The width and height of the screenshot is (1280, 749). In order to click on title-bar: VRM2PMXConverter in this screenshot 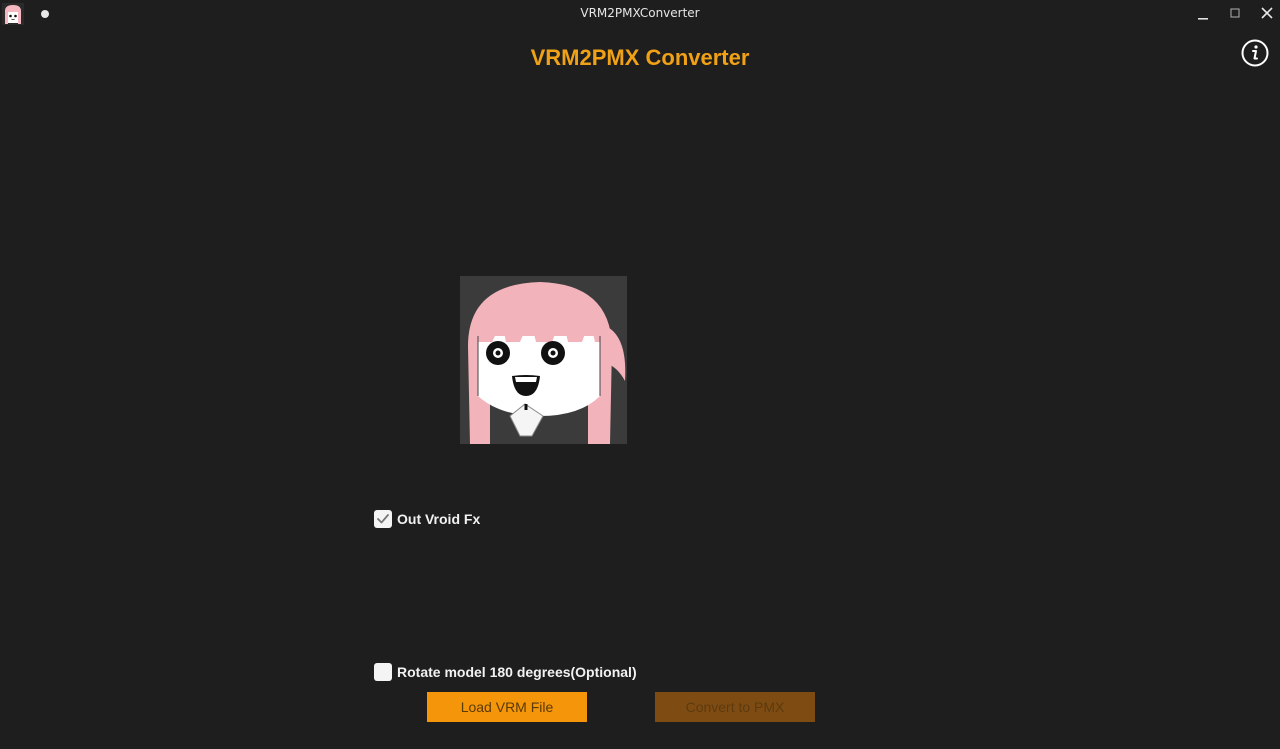, I will do `click(640, 14)`.